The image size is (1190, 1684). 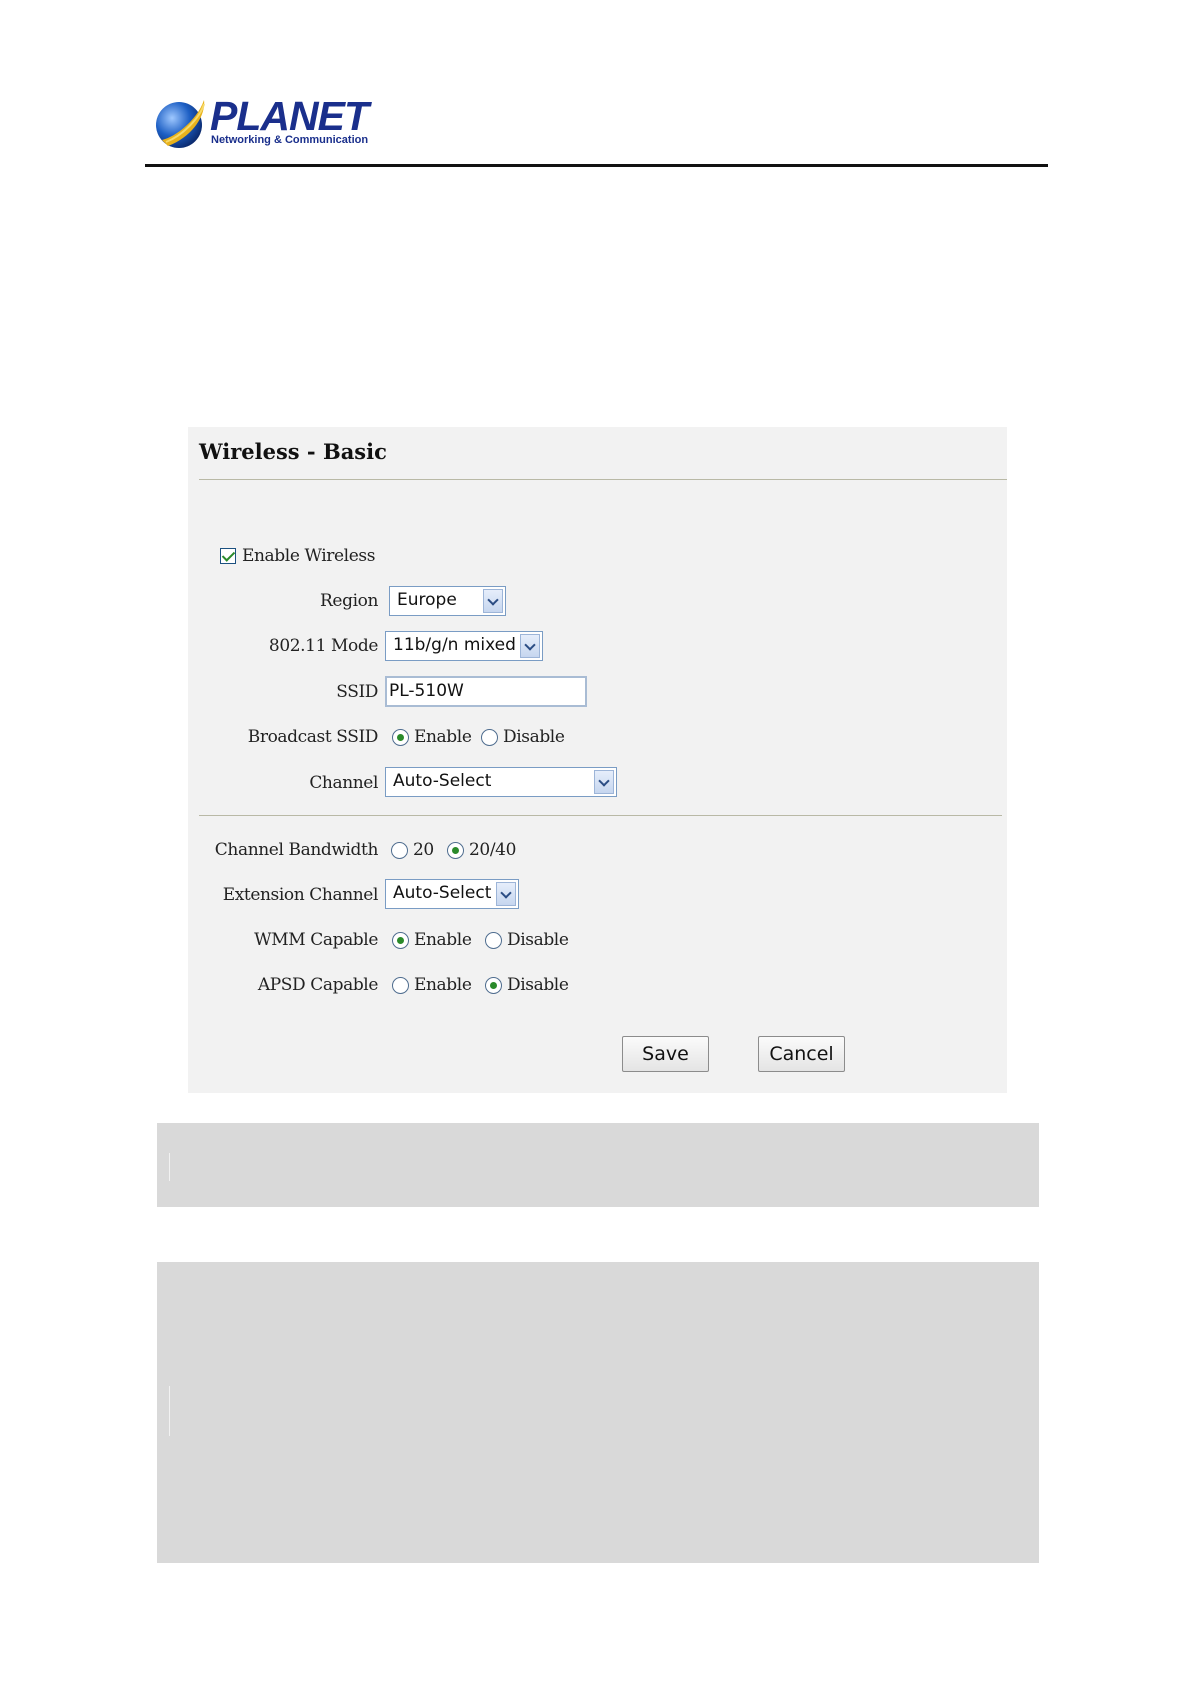 I want to click on enable-wireless-label: Enable Wireless, so click(x=309, y=556).